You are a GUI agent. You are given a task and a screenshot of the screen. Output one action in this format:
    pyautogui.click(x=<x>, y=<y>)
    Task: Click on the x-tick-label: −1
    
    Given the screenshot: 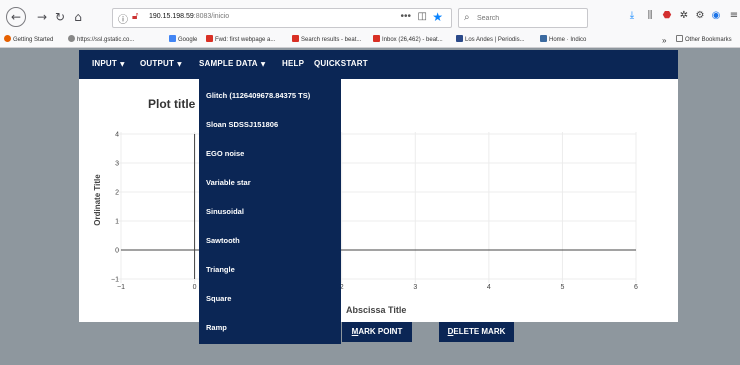 What is the action you would take?
    pyautogui.click(x=121, y=287)
    